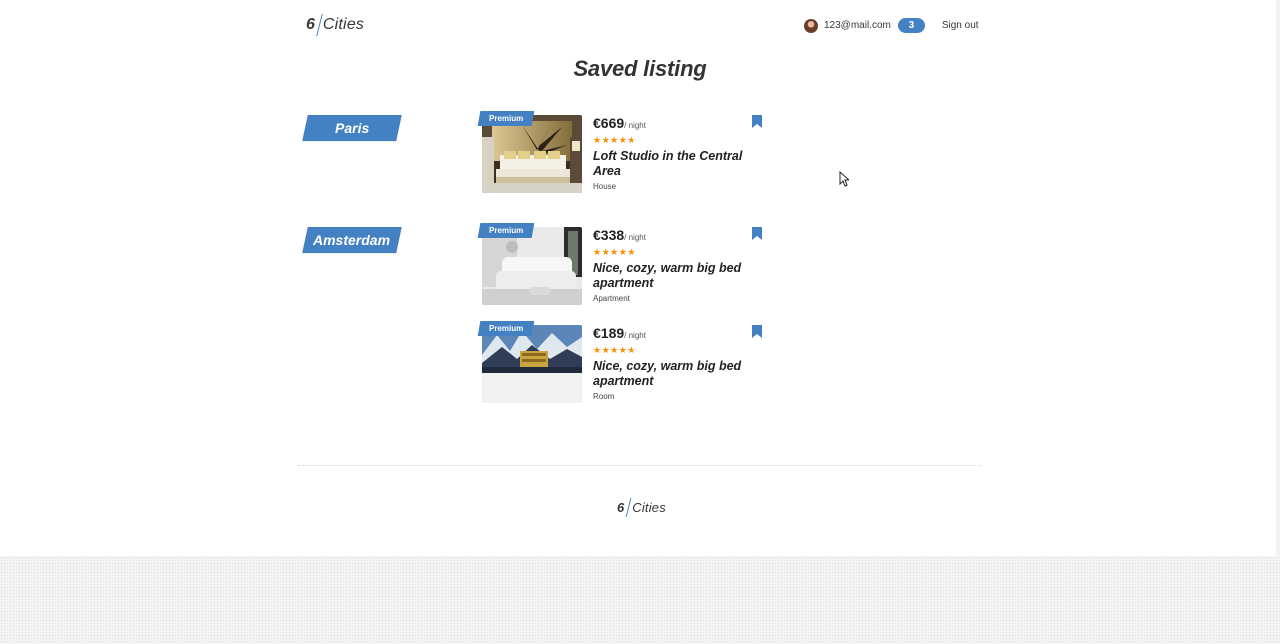 The image size is (1280, 644). What do you see at coordinates (844, 179) in the screenshot?
I see `mouse-cursor-icon` at bounding box center [844, 179].